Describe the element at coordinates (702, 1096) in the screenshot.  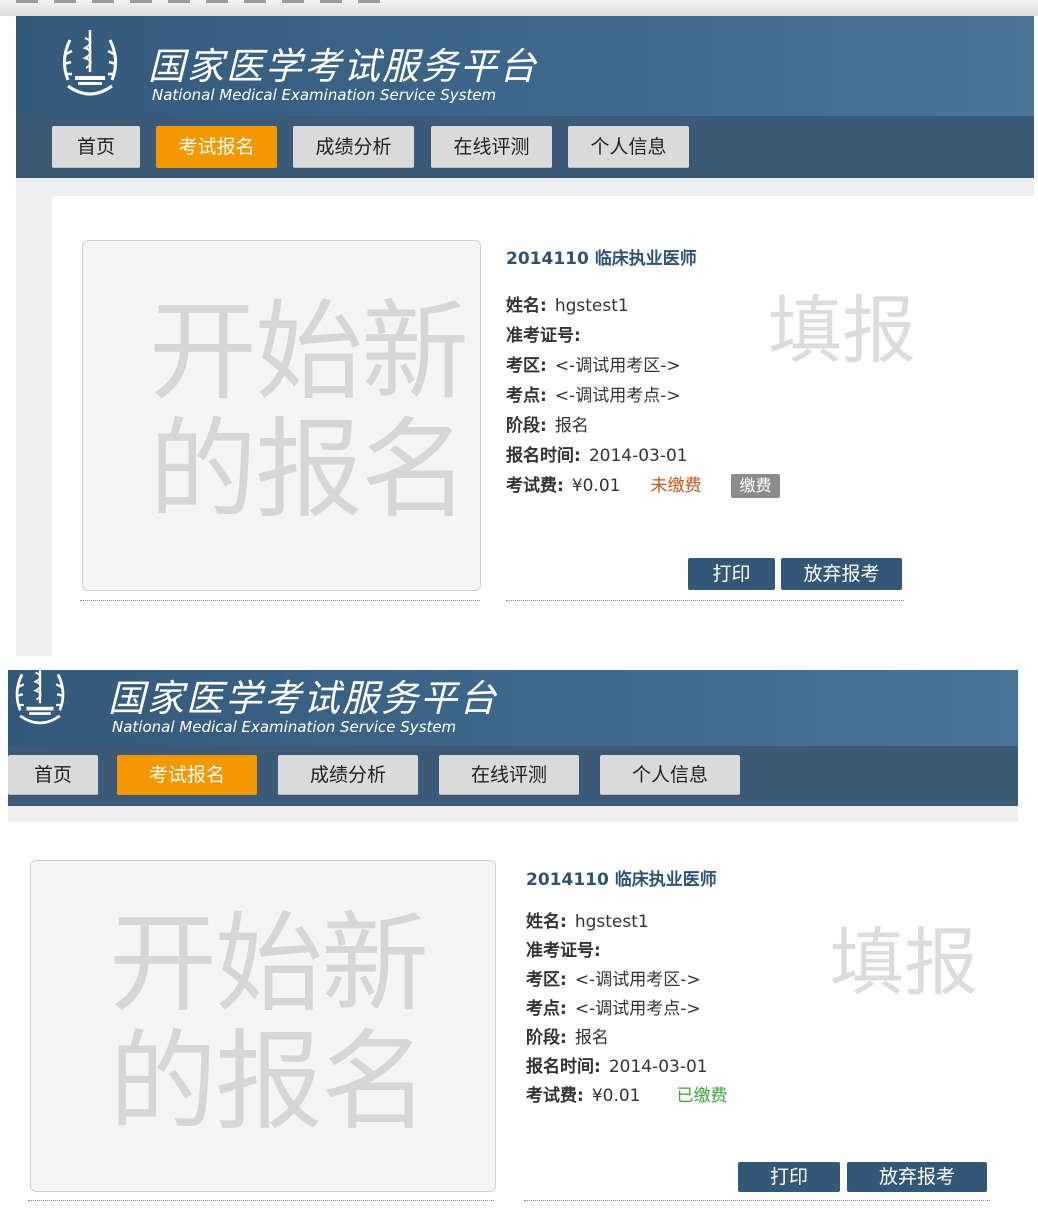
I see `status-paid: 已缴费` at that location.